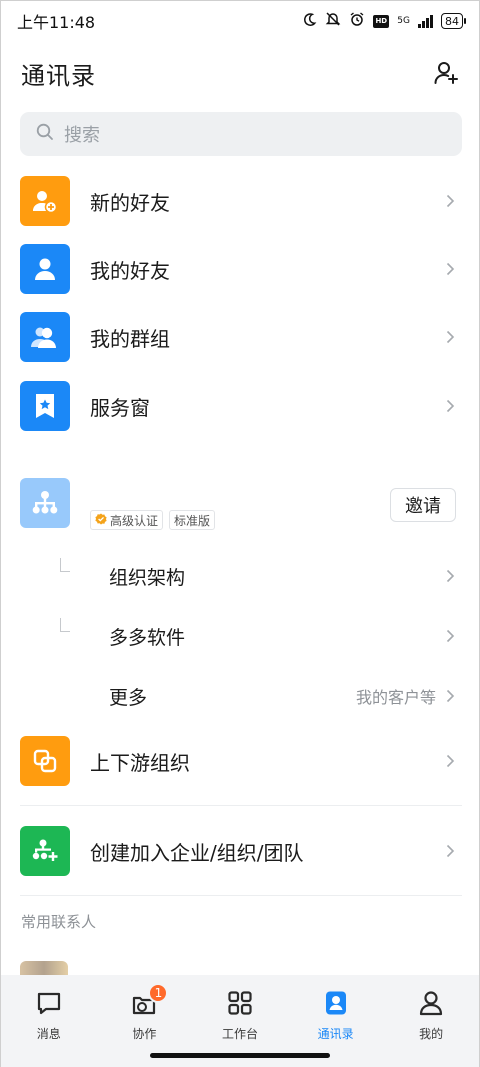 This screenshot has height=1067, width=480. Describe the element at coordinates (240, 21) in the screenshot. I see `status-bar: 上午11:48 HD 5G 84` at that location.